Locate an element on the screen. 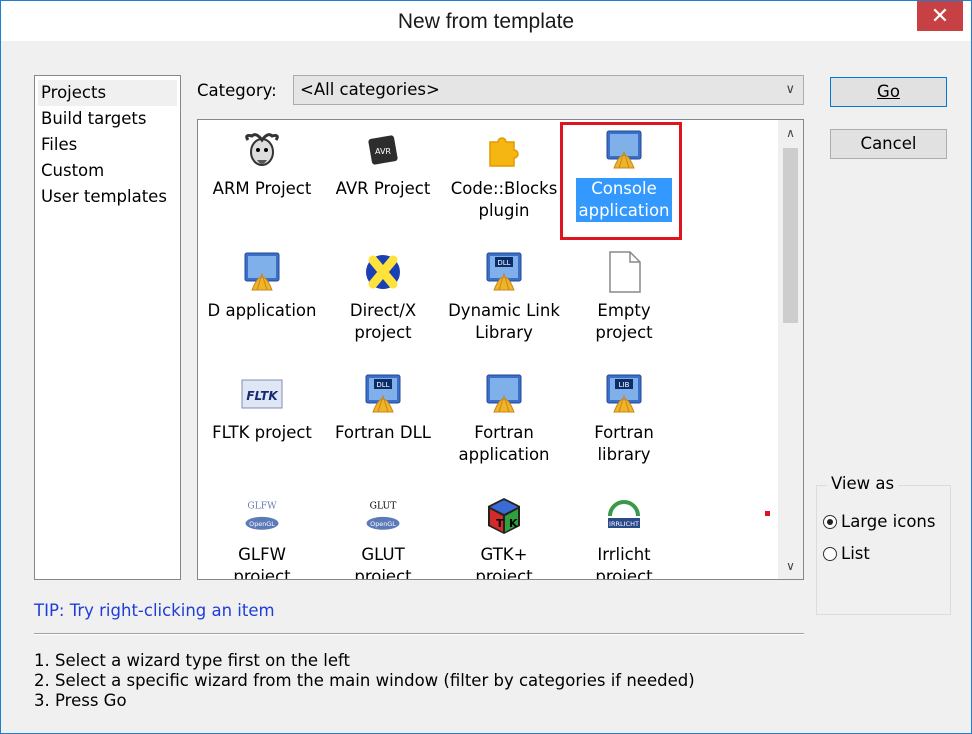 This screenshot has width=972, height=734. radio-list: List is located at coordinates (846, 553).